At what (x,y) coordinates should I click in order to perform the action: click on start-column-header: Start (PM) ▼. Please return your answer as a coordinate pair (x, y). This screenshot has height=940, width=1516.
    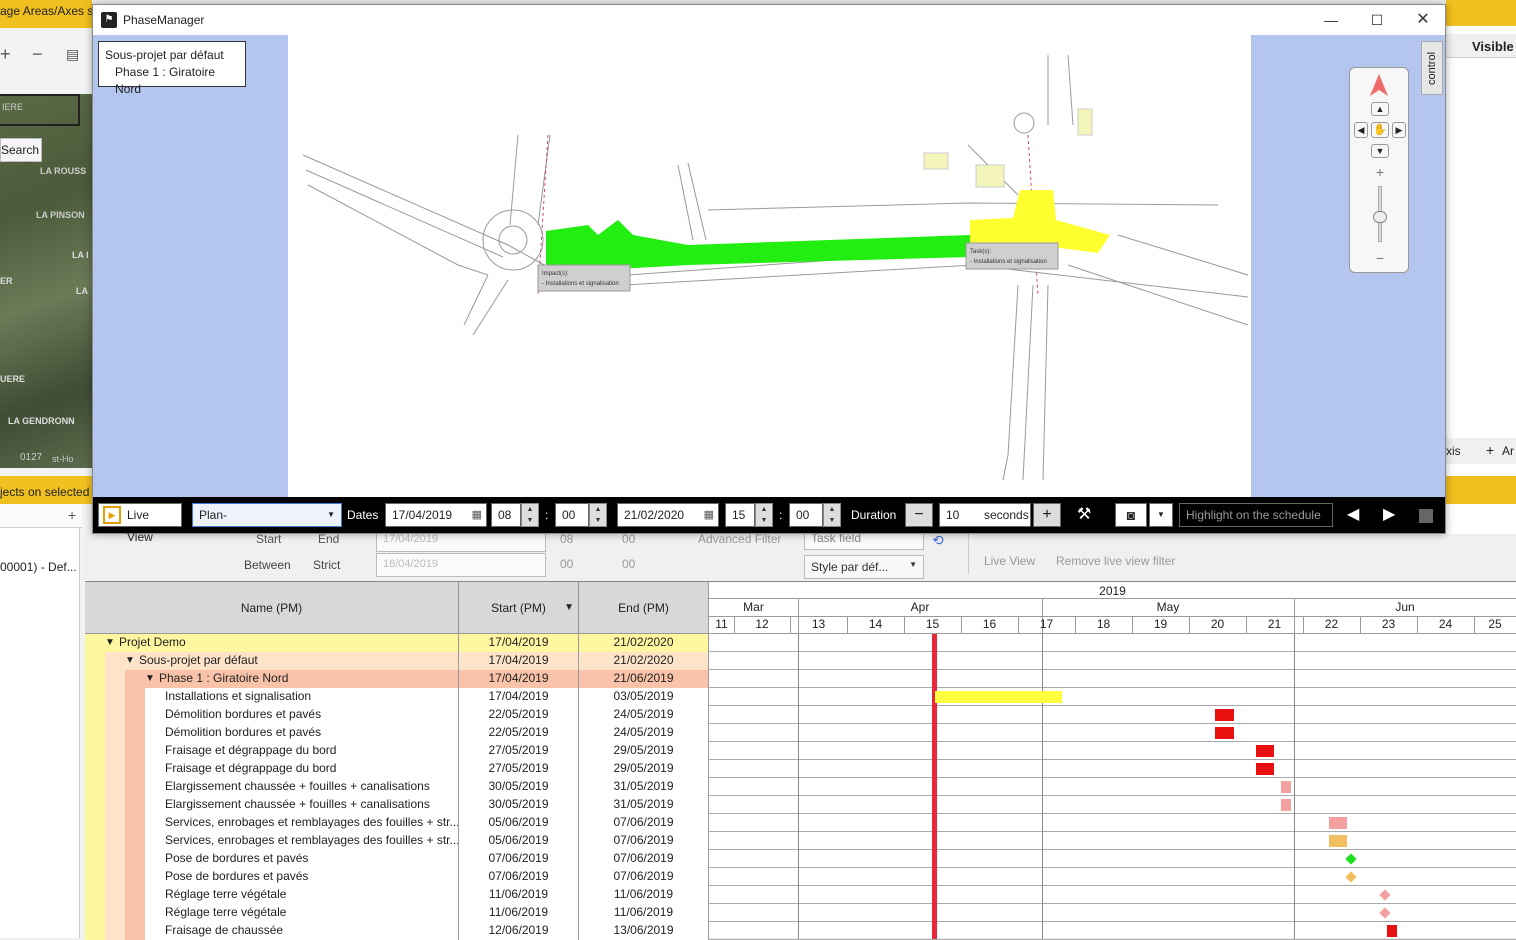
    Looking at the image, I should click on (519, 608).